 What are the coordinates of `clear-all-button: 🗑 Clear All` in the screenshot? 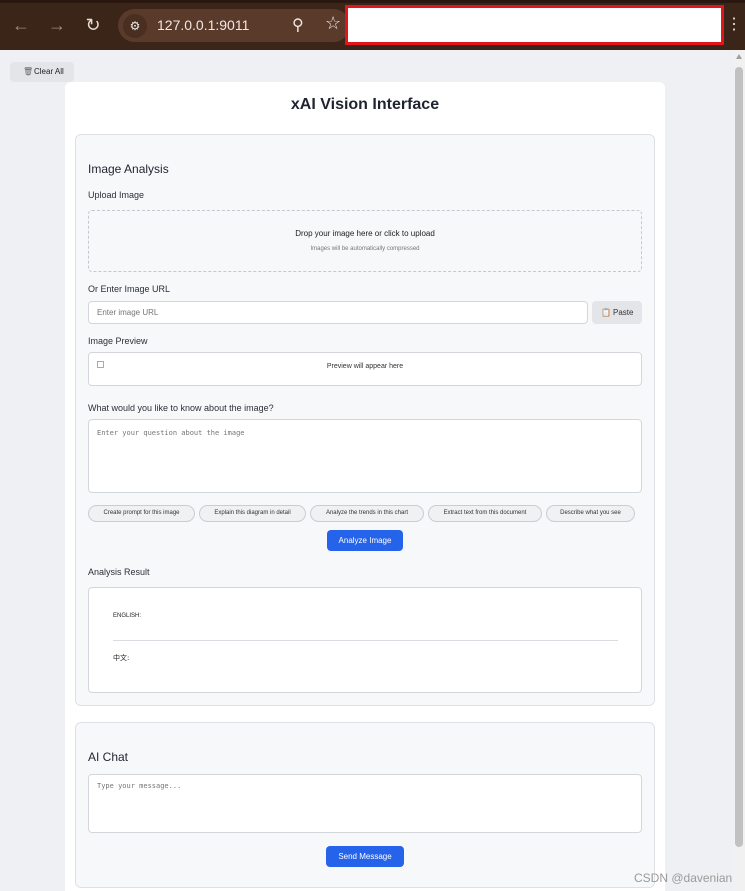 It's located at (42, 72).